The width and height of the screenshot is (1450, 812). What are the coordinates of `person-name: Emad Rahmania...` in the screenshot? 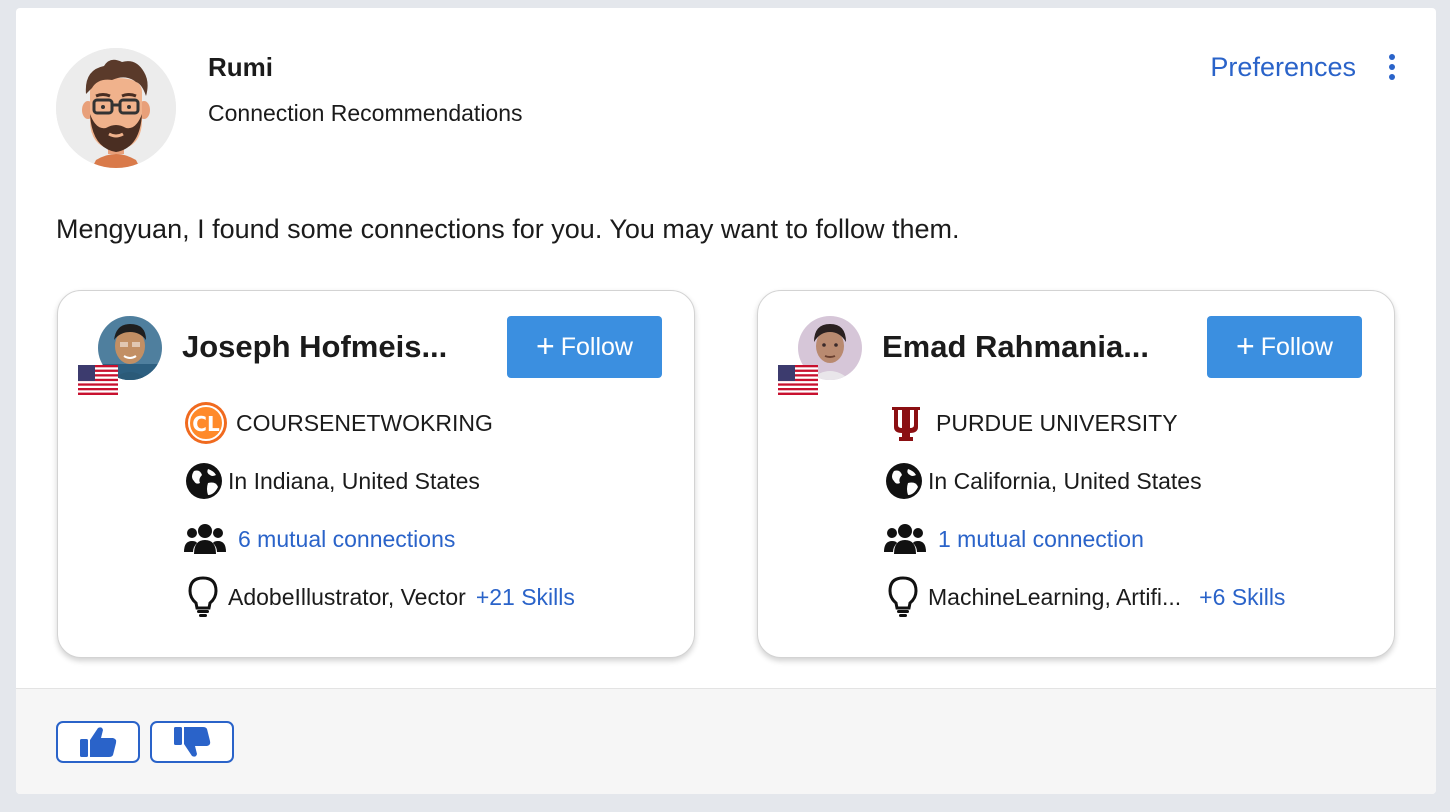 It's located at (1015, 347).